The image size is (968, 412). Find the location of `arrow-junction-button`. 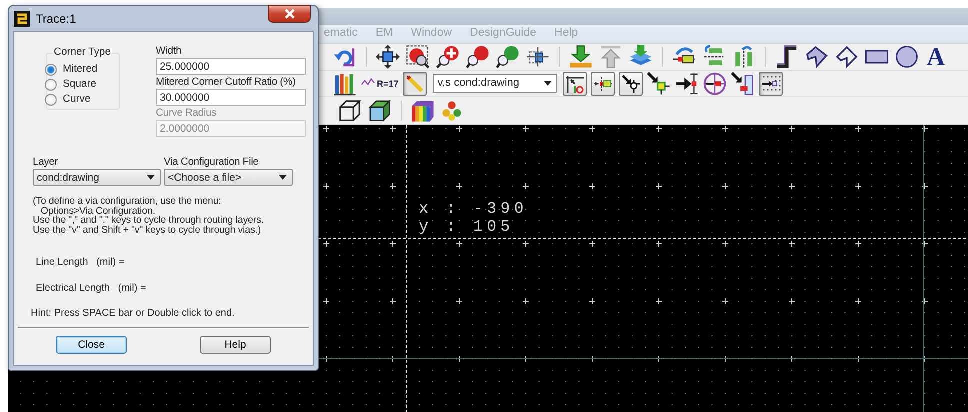

arrow-junction-button is located at coordinates (630, 84).